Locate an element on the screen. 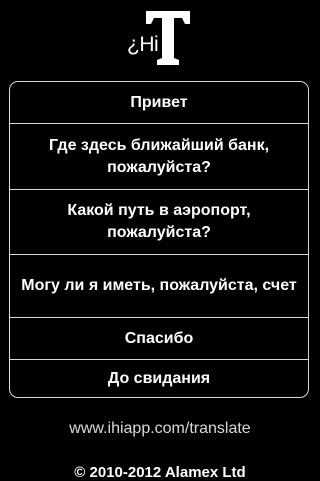 The height and width of the screenshot is (481, 320). app-logo: ¿Hi is located at coordinates (160, 38).